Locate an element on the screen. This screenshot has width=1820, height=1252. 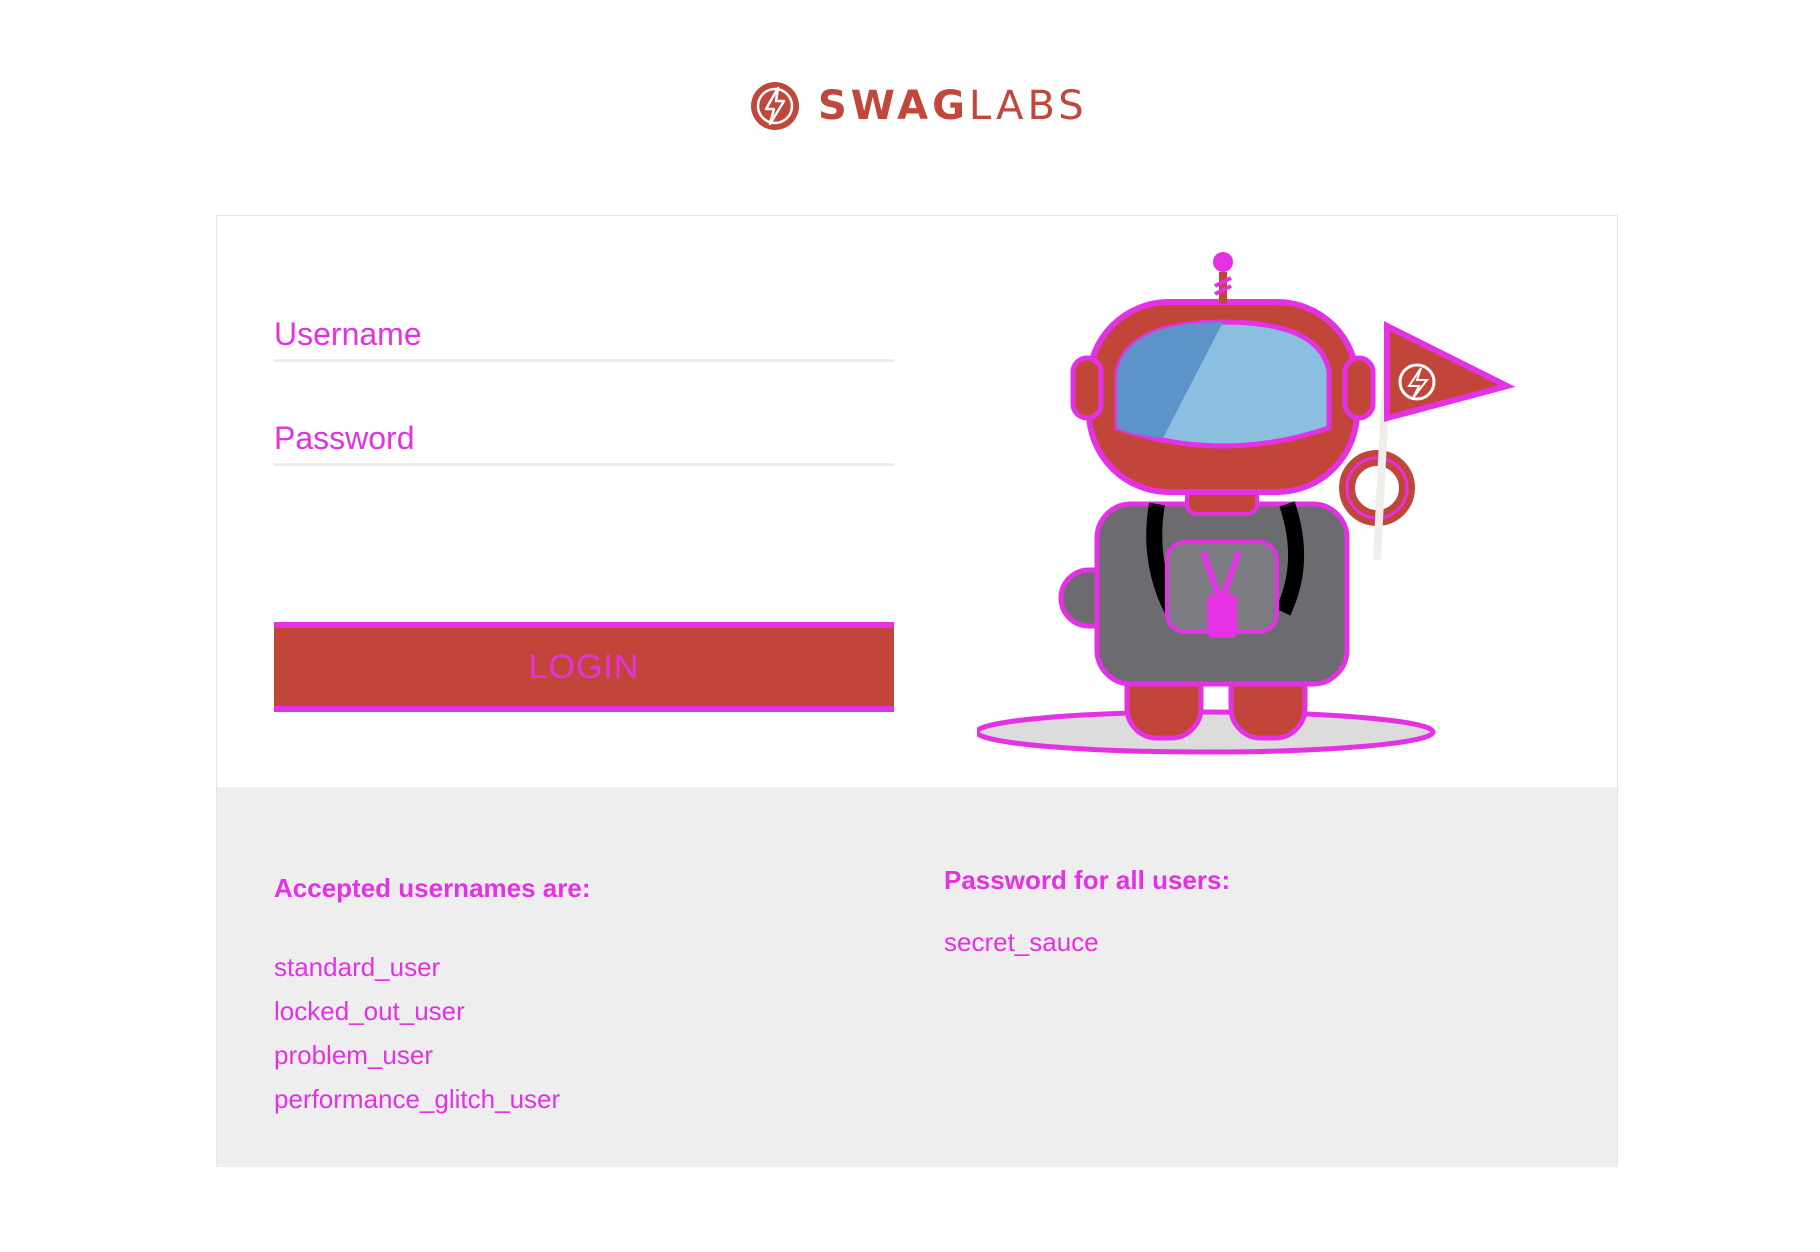
logo-text-swag: SWAG is located at coordinates (893, 106).